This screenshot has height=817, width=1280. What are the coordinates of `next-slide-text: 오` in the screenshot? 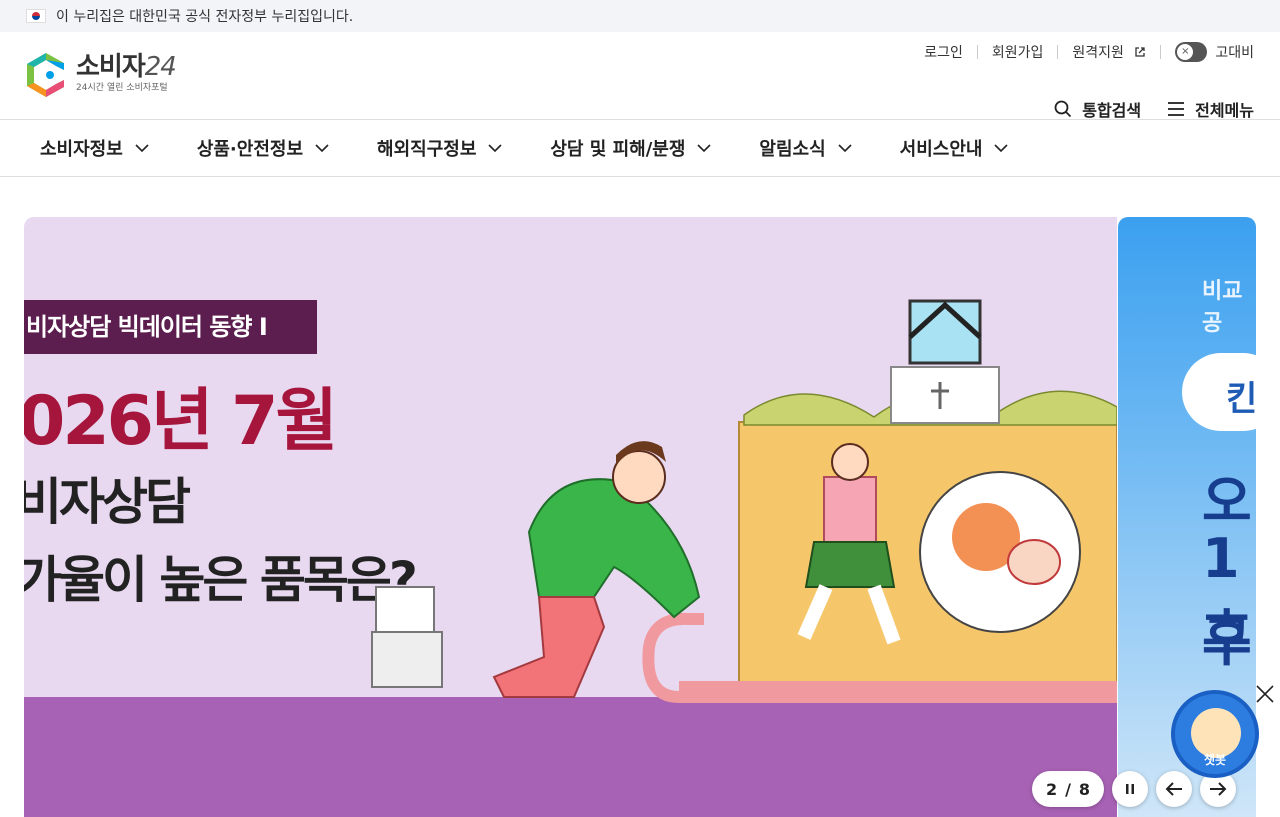 It's located at (1227, 501).